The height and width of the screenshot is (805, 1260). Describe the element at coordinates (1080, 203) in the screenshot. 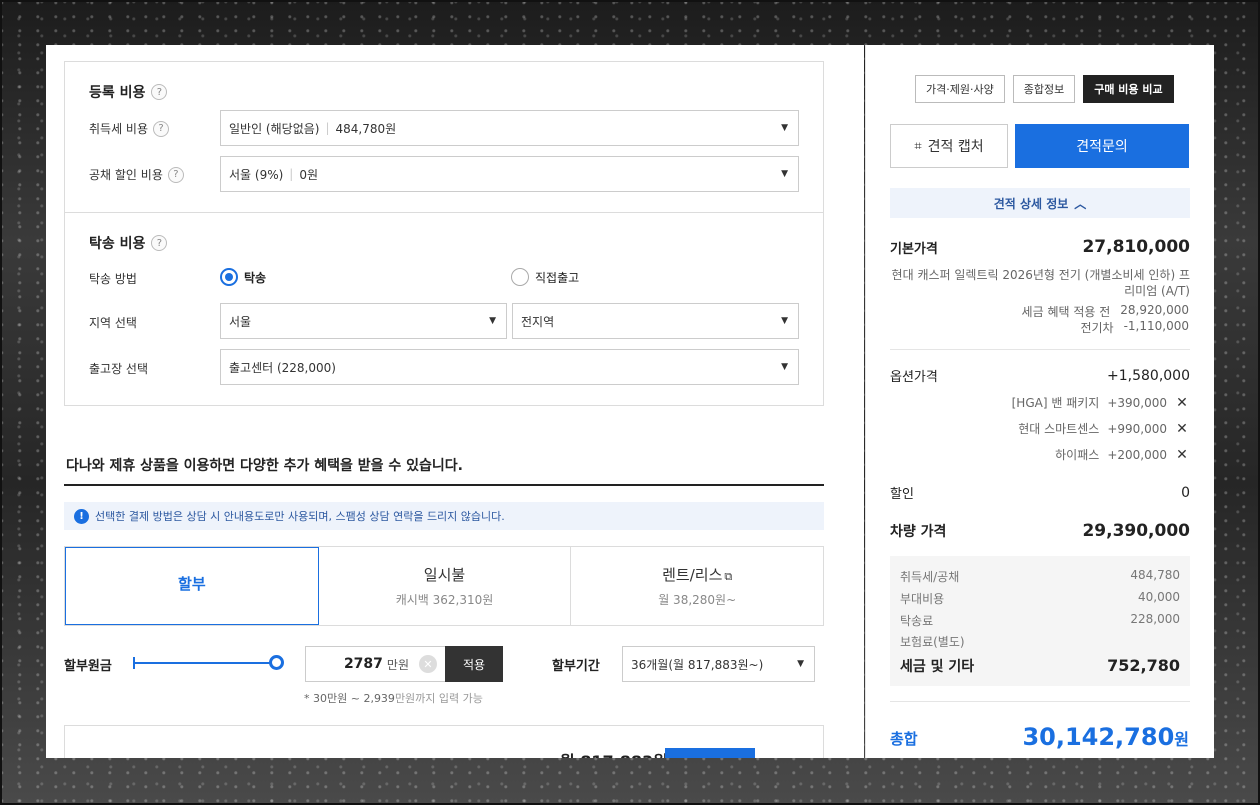

I see `chevron-up-icon: ︿` at that location.